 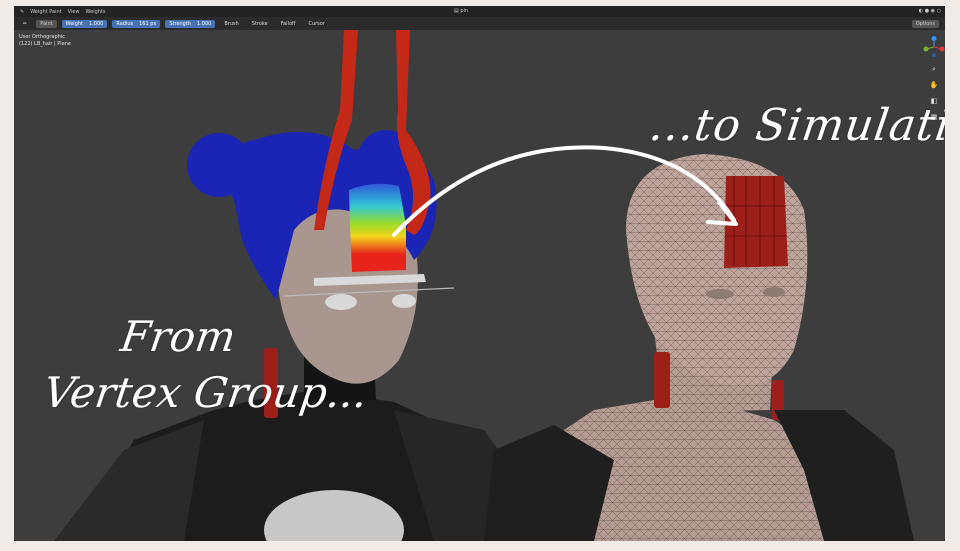 I want to click on shading-controls: ◐ ● ◉ ○, so click(x=930, y=11).